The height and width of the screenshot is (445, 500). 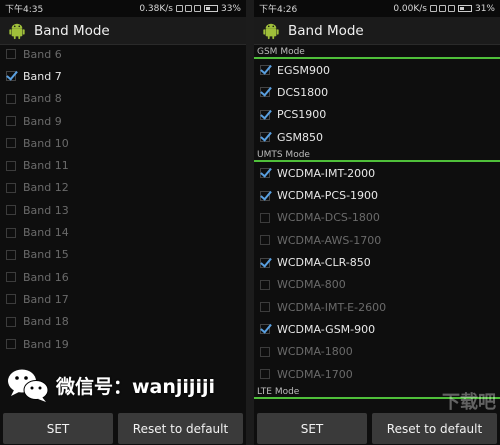 I want to click on checkbox-label: WCDMA-CLR-850, so click(x=324, y=263).